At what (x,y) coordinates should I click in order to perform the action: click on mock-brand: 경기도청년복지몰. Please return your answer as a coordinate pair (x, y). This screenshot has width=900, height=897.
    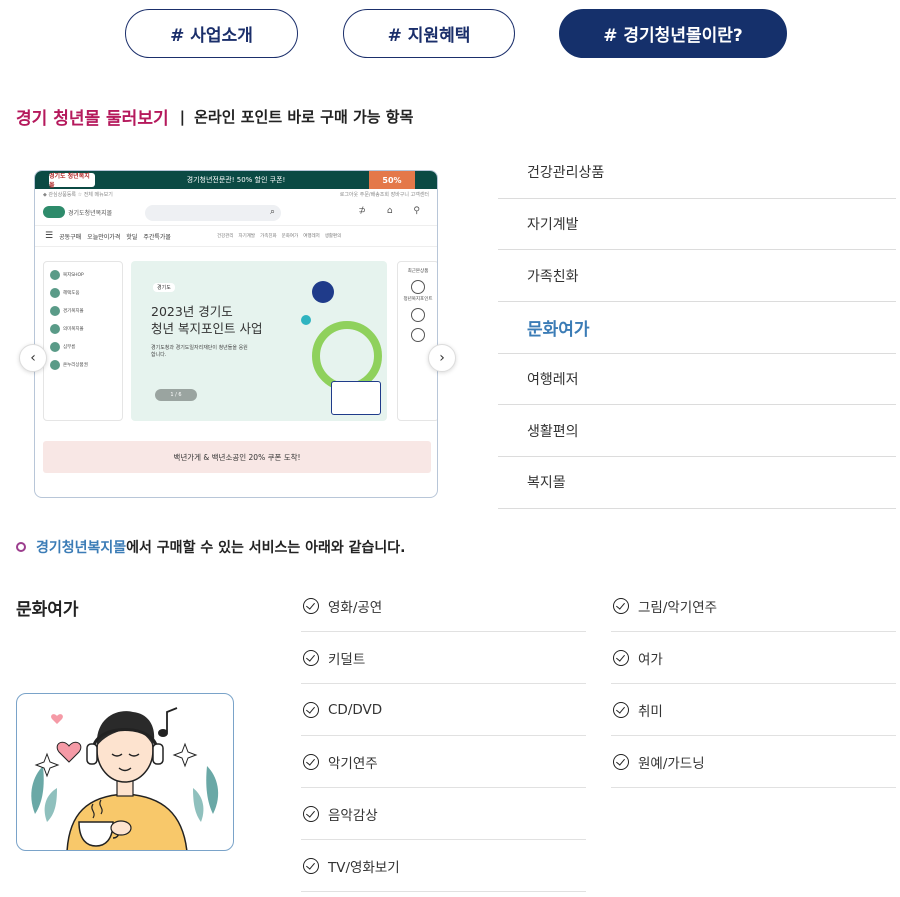
    Looking at the image, I should click on (80, 212).